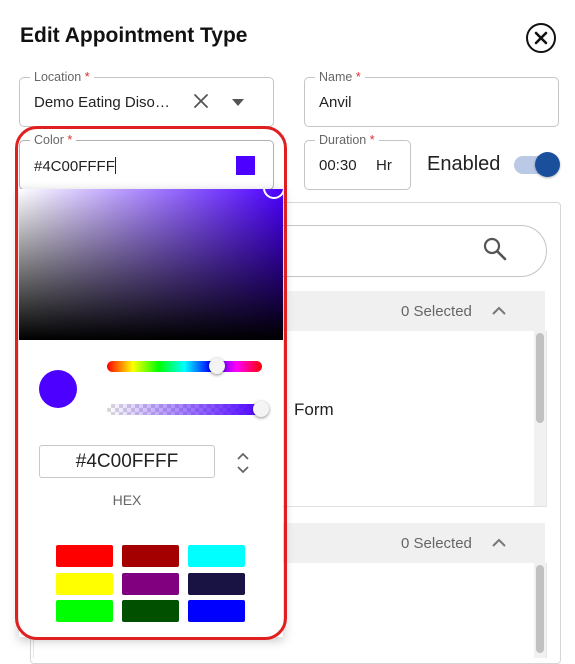 Image resolution: width=575 pixels, height=664 pixels. What do you see at coordinates (184, 409) in the screenshot?
I see `alpha-slider` at bounding box center [184, 409].